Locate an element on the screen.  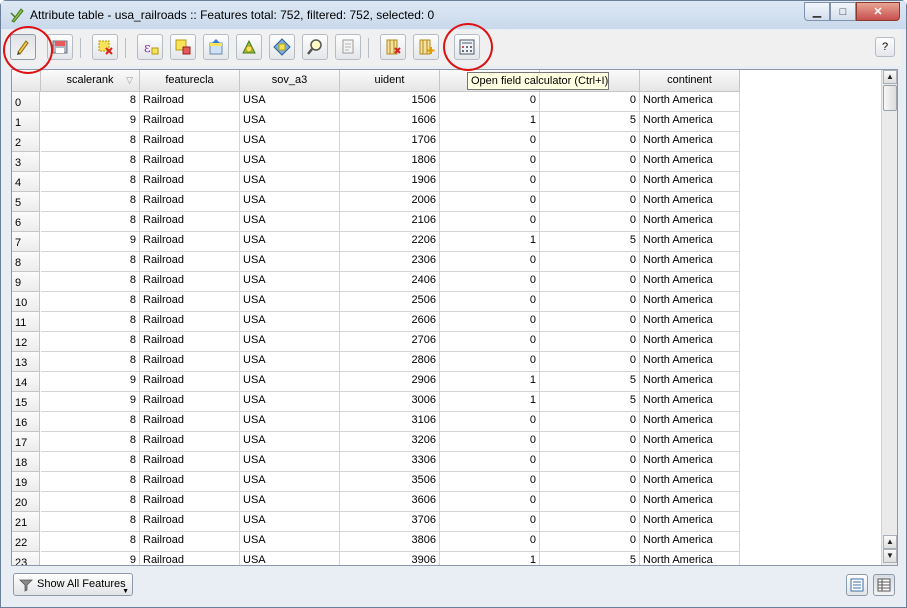
table-cell-uident: 1706 is located at coordinates (390, 142).